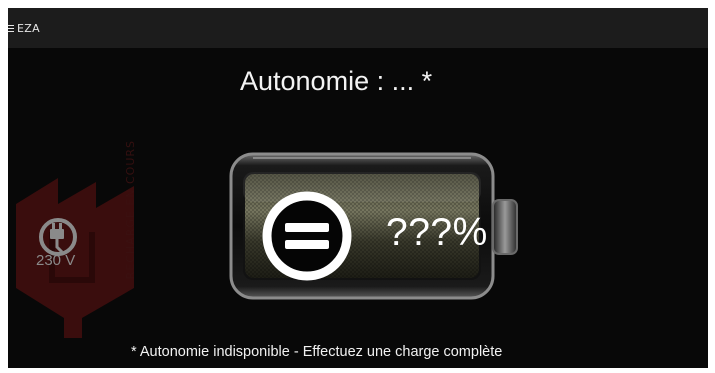 The width and height of the screenshot is (715, 373). Describe the element at coordinates (11, 28) in the screenshot. I see `hamburger-menu-icon` at that location.